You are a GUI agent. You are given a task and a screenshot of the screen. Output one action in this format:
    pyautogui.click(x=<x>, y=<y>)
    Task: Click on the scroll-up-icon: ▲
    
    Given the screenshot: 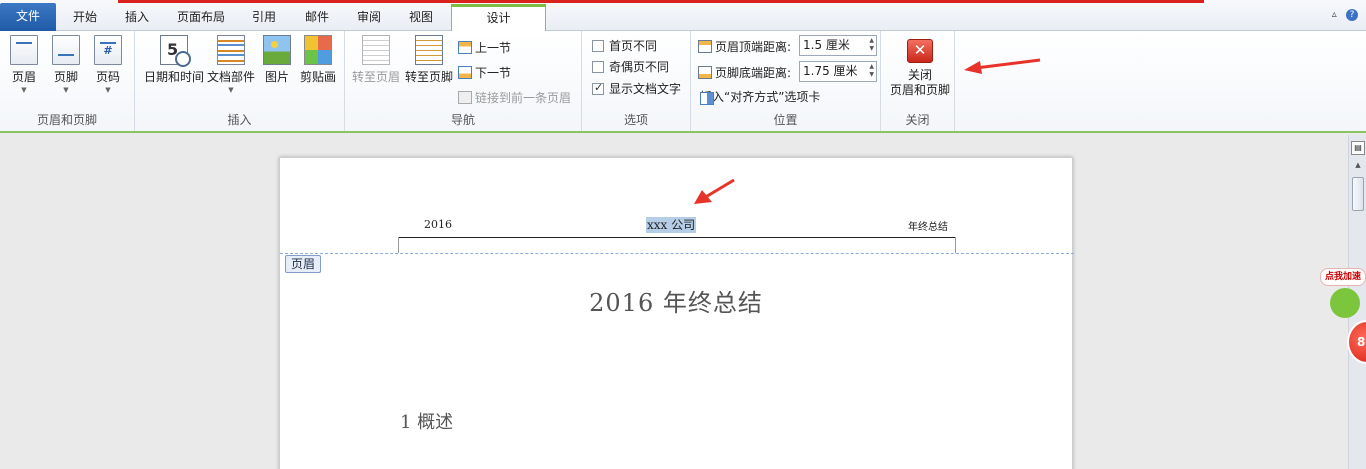 What is the action you would take?
    pyautogui.click(x=1358, y=167)
    